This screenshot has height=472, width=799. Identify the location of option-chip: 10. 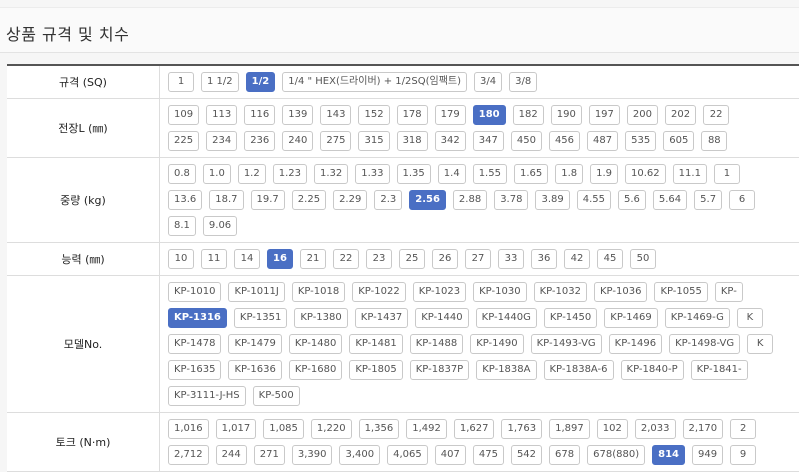
(181, 259).